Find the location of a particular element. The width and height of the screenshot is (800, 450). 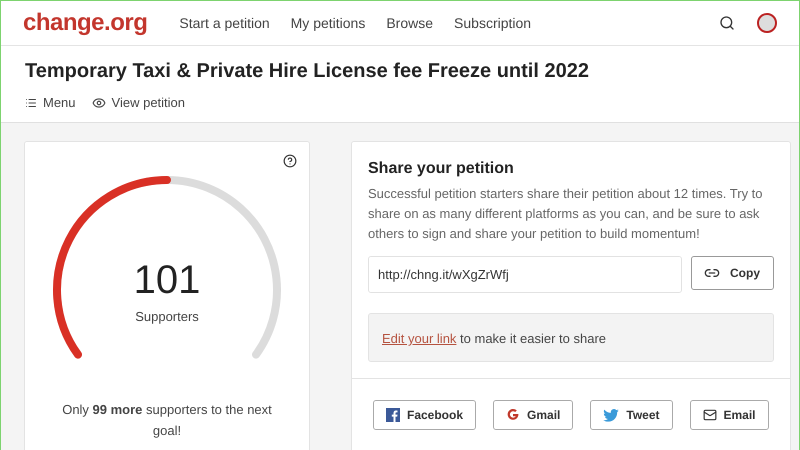

facebook-icon is located at coordinates (393, 415).